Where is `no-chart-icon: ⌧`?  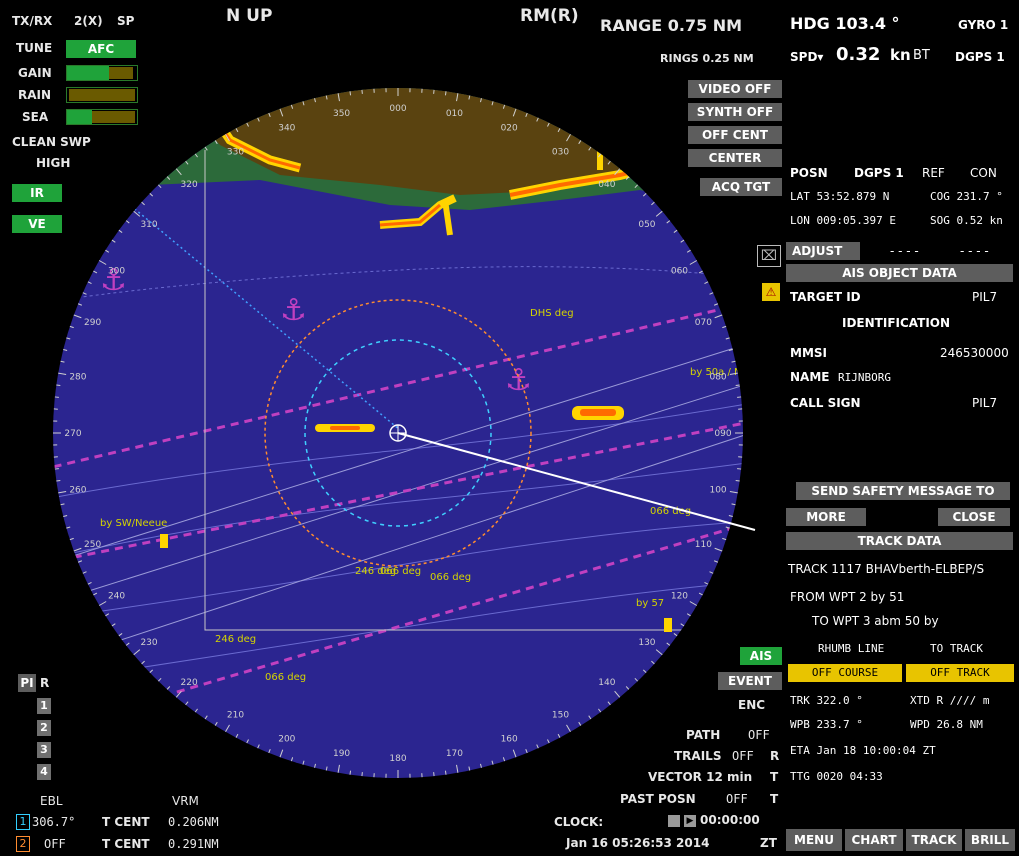 no-chart-icon: ⌧ is located at coordinates (769, 256).